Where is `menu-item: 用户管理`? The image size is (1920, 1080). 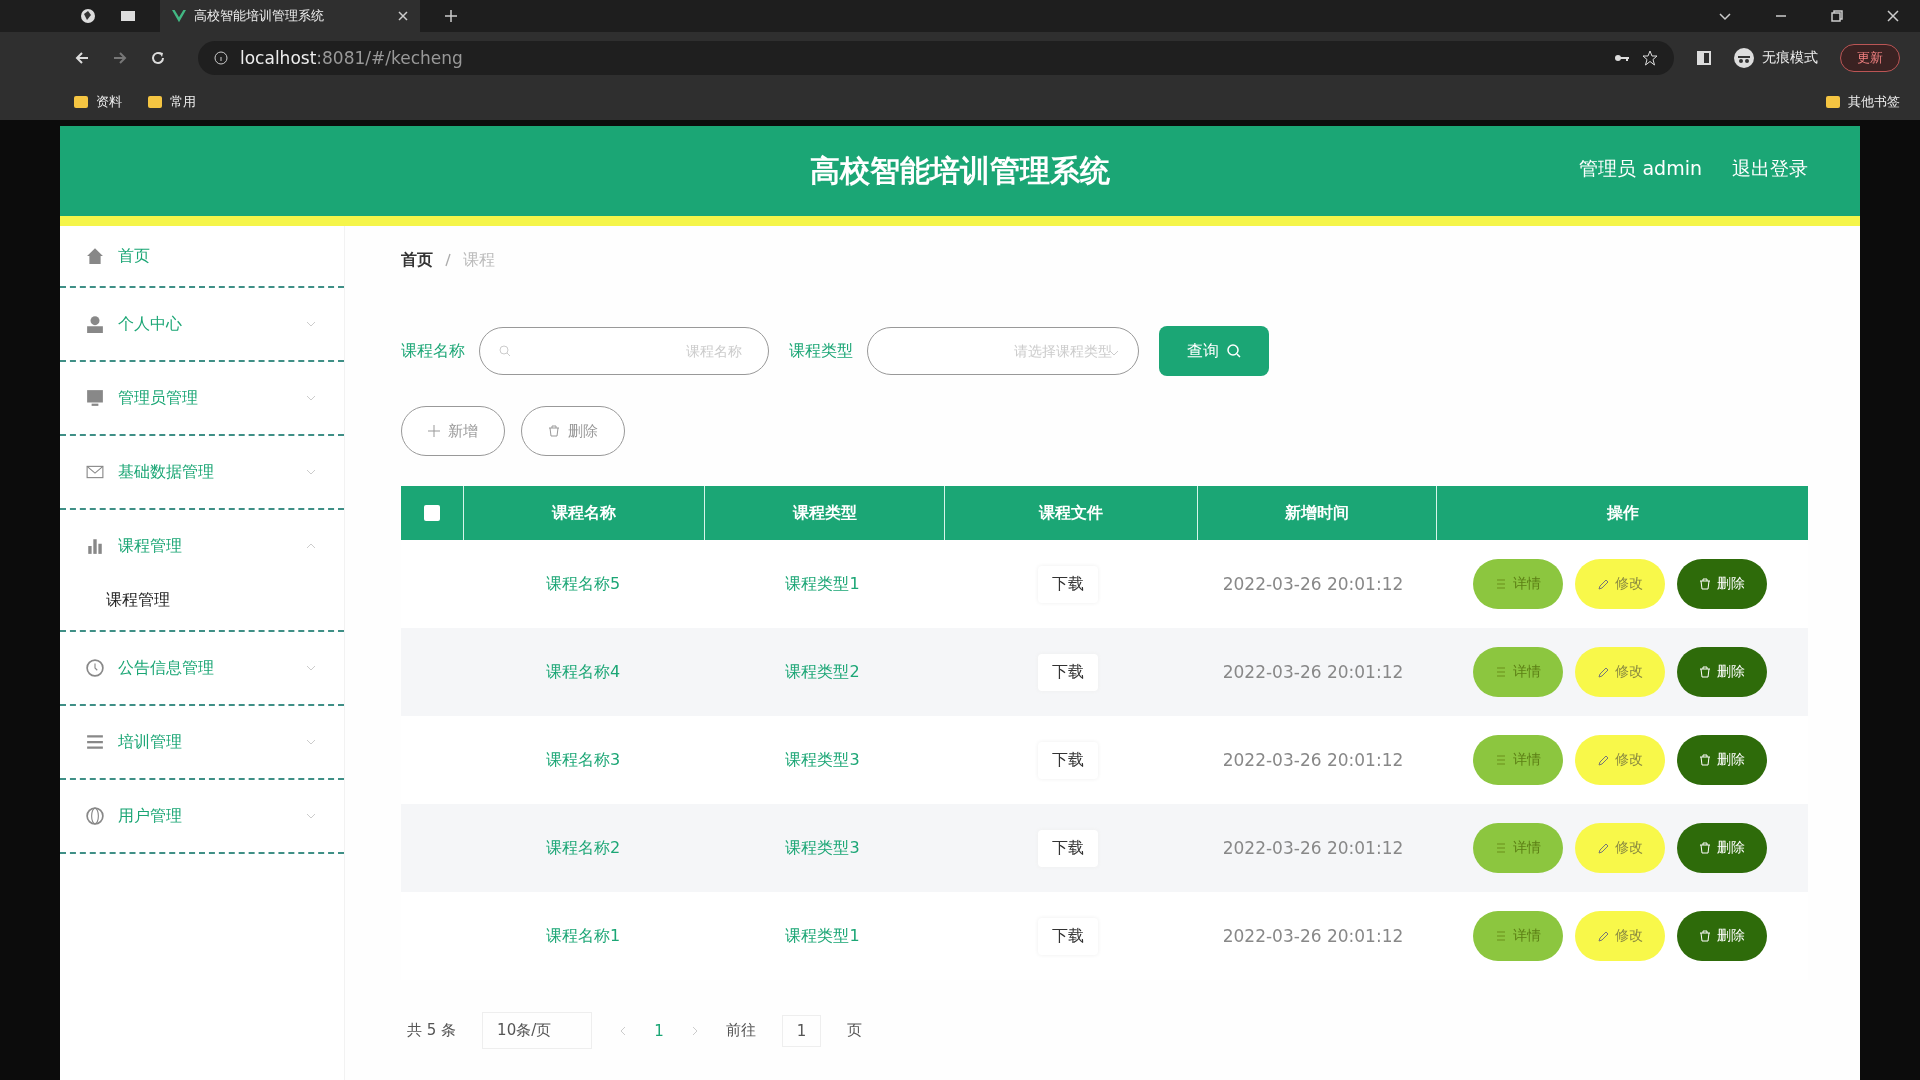 menu-item: 用户管理 is located at coordinates (202, 816).